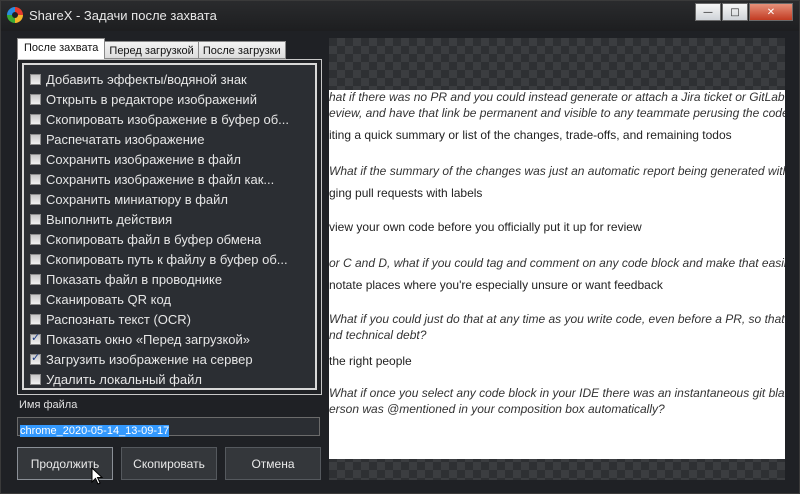 The image size is (800, 494). What do you see at coordinates (149, 359) in the screenshot?
I see `task-label: Загрузить изображение на сервер` at bounding box center [149, 359].